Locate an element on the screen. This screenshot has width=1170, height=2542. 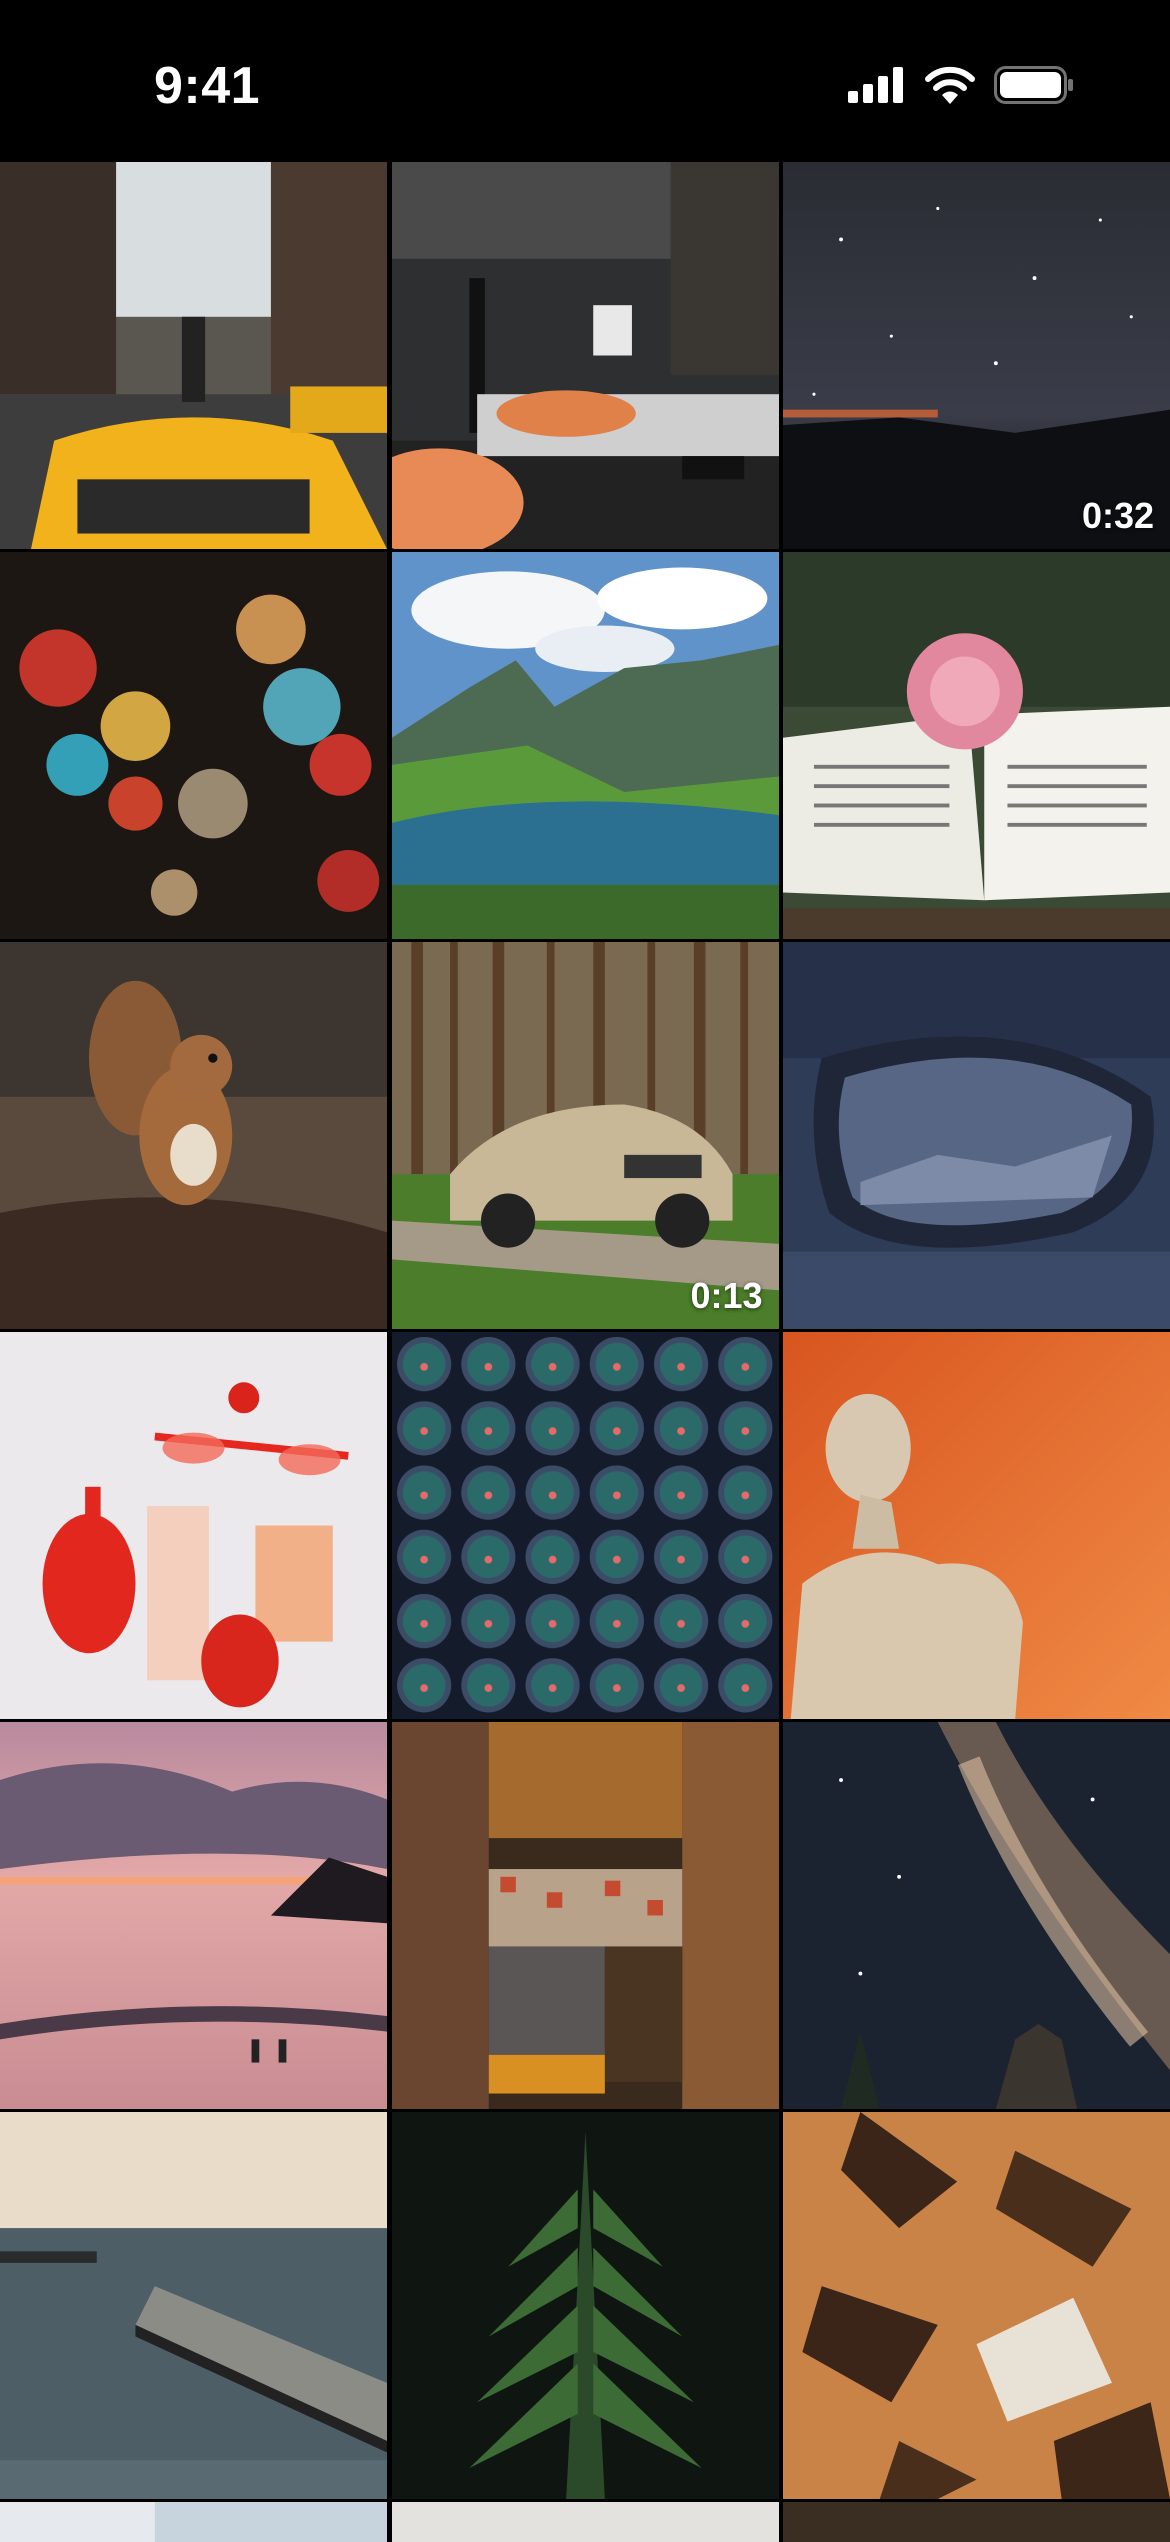
cellular-signal-icon is located at coordinates (875, 85).